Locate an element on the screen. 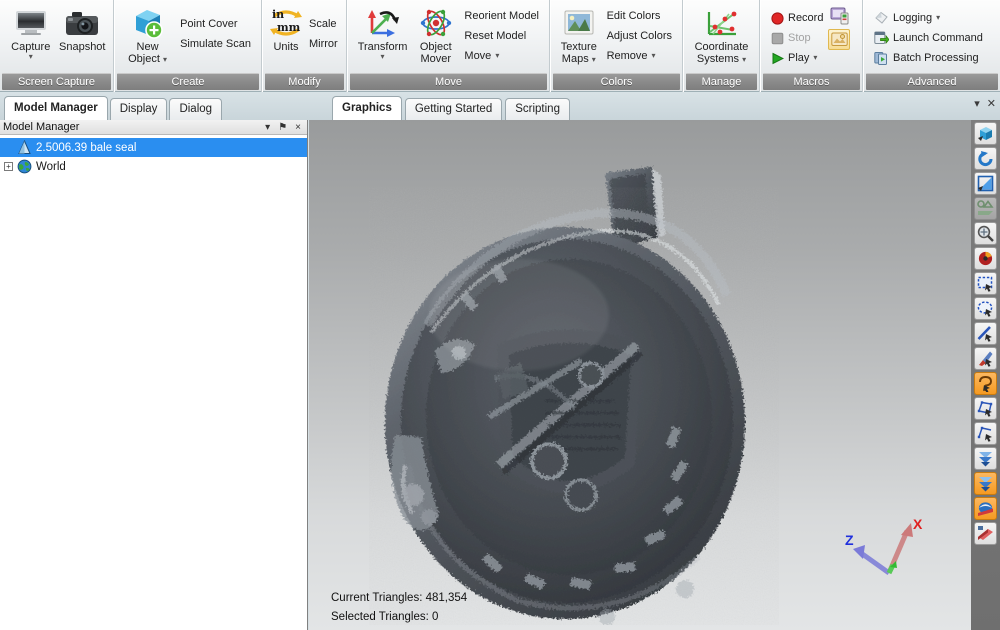 The image size is (1000, 630). tree-item-world: + World is located at coordinates (153, 166).